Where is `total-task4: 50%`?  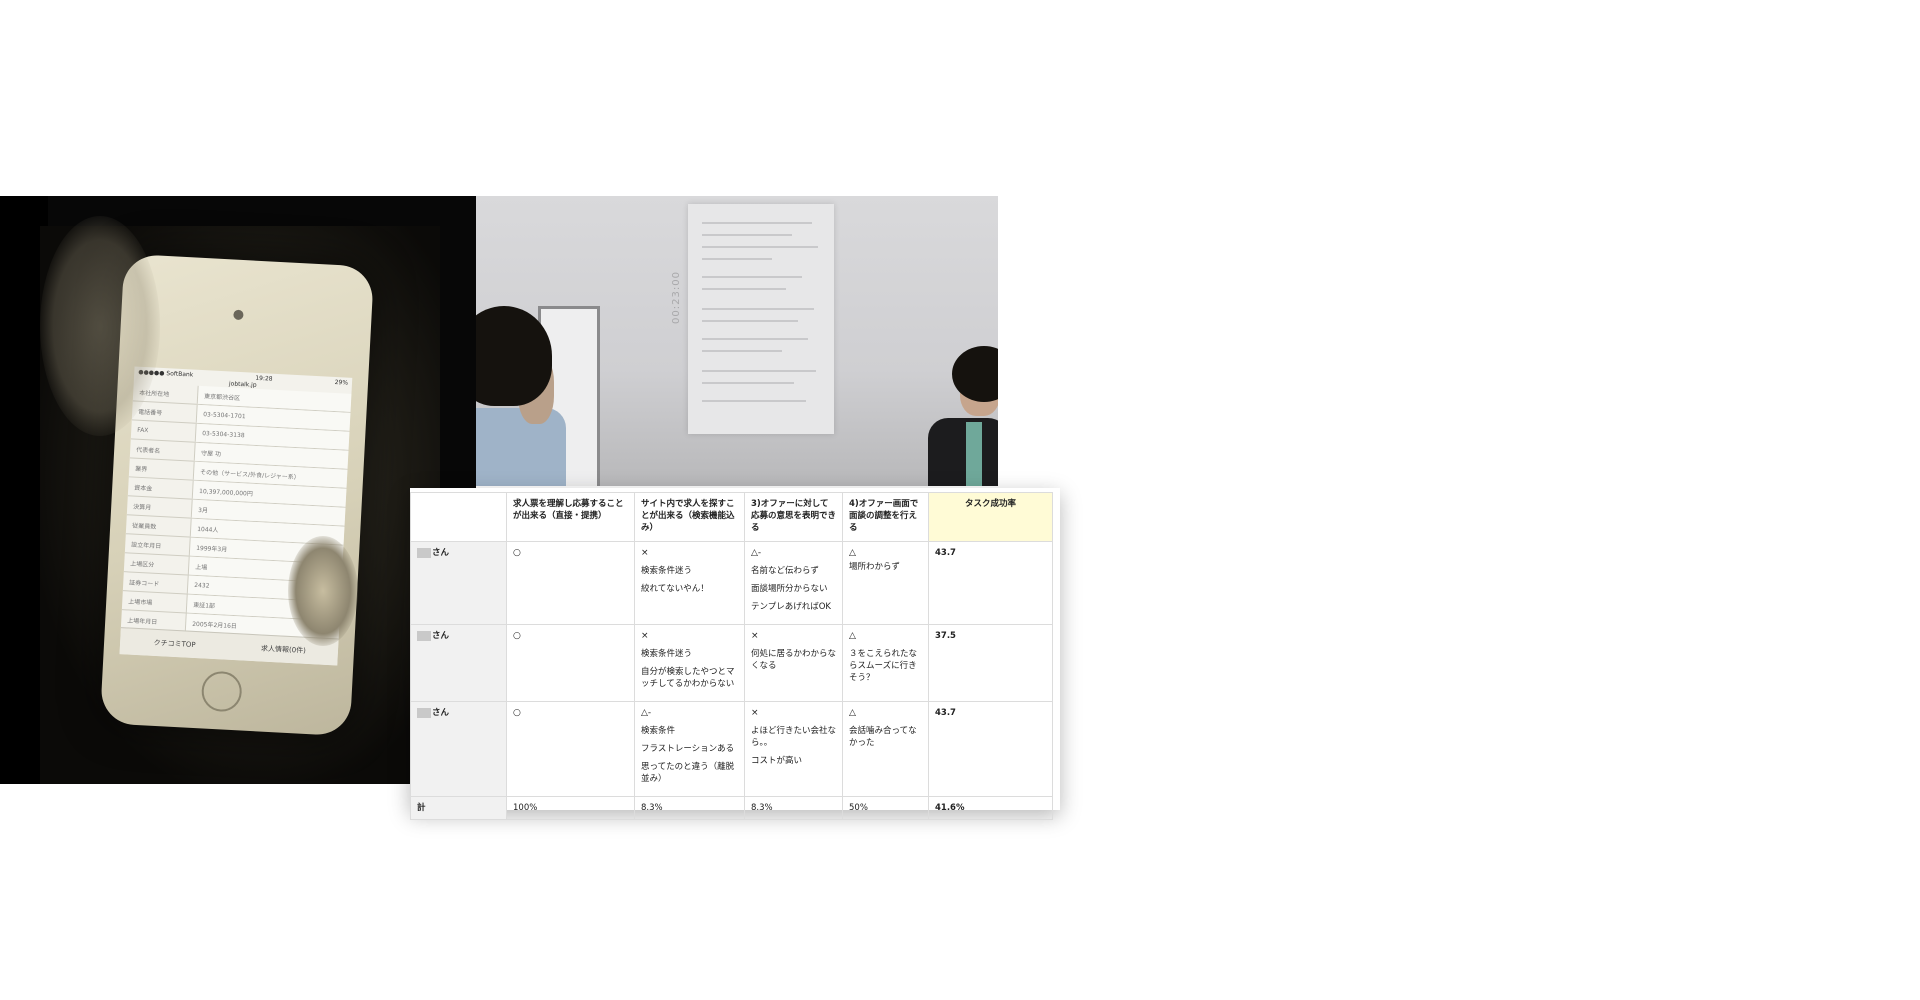 total-task4: 50% is located at coordinates (885, 808).